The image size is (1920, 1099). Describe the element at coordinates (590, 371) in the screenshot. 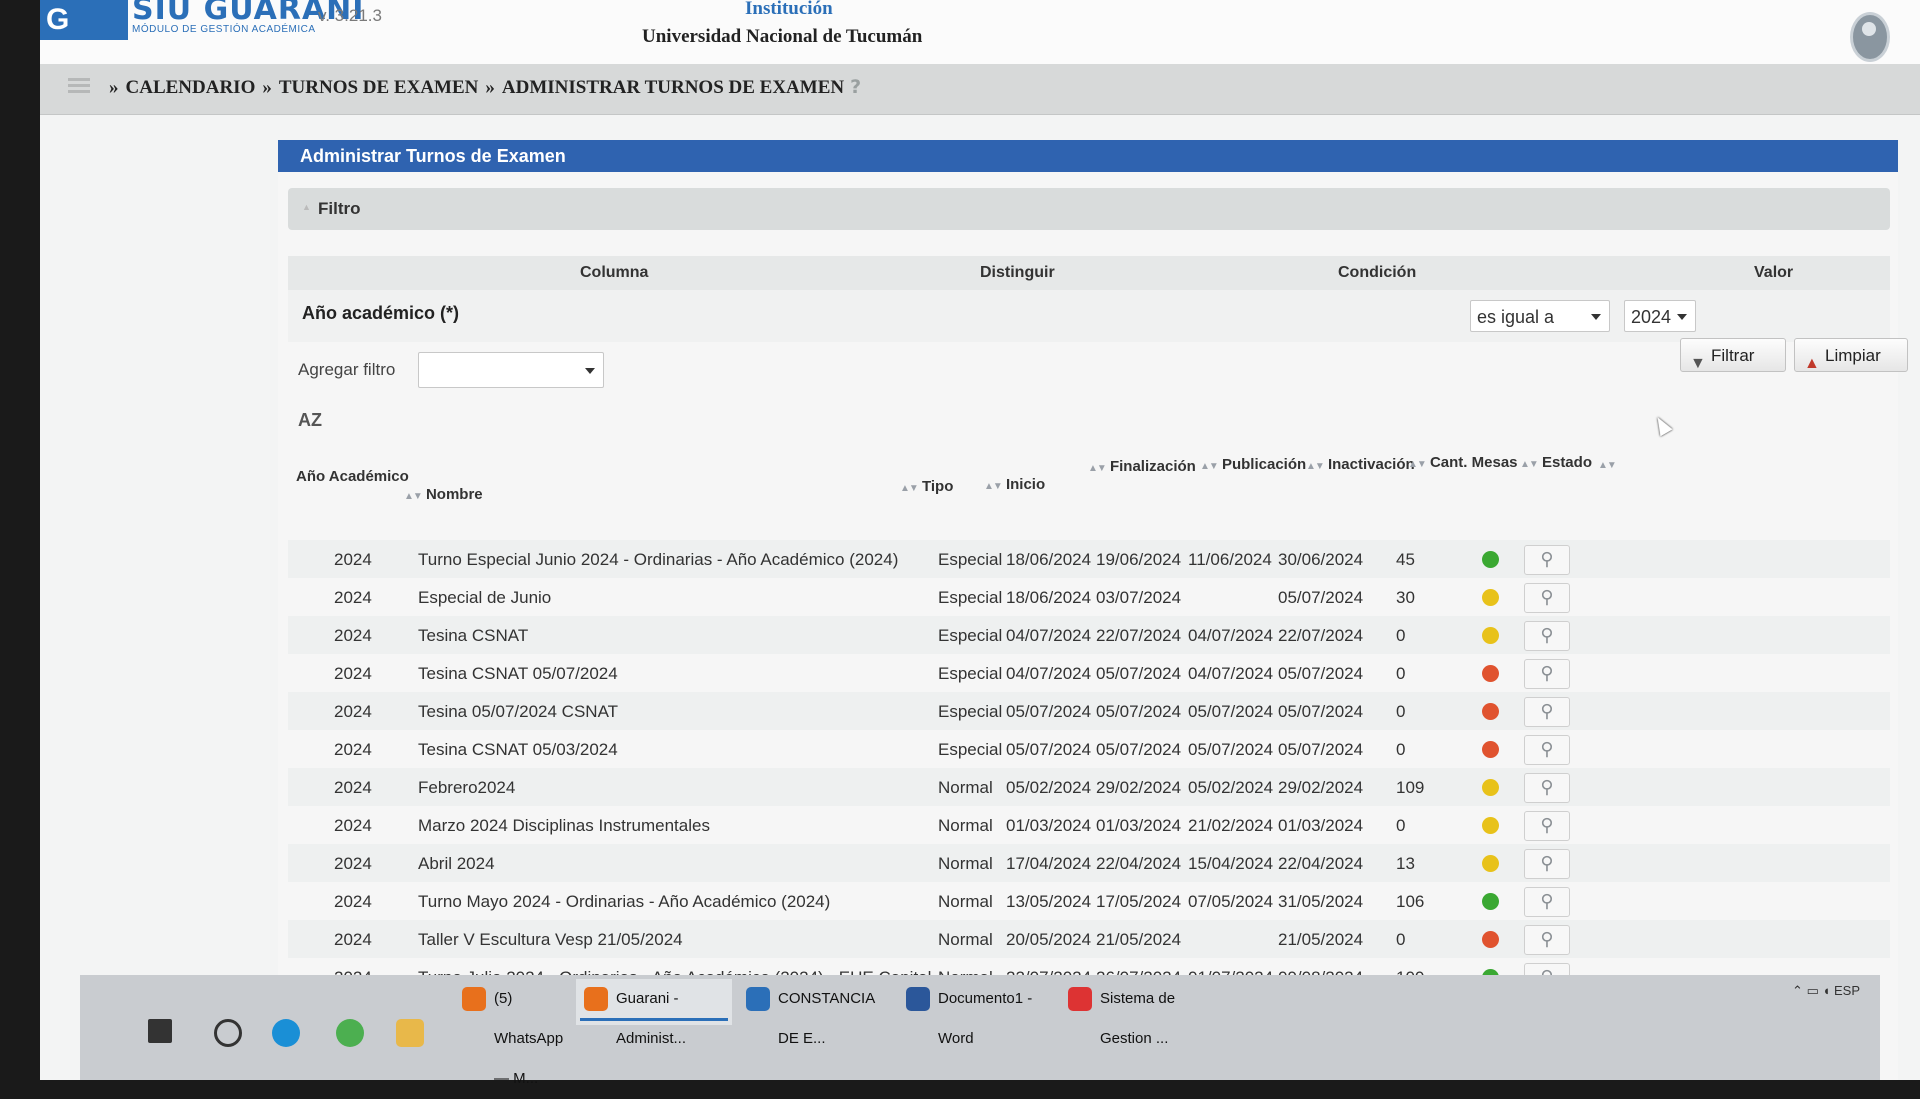

I see `chevron-down-icon` at that location.